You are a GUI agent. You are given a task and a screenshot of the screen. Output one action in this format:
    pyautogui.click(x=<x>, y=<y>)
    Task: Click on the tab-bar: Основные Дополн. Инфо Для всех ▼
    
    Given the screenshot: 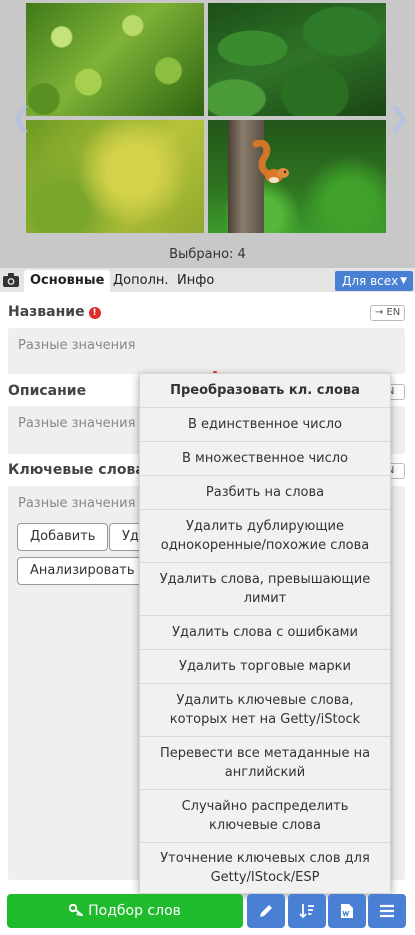 What is the action you would take?
    pyautogui.click(x=207, y=280)
    